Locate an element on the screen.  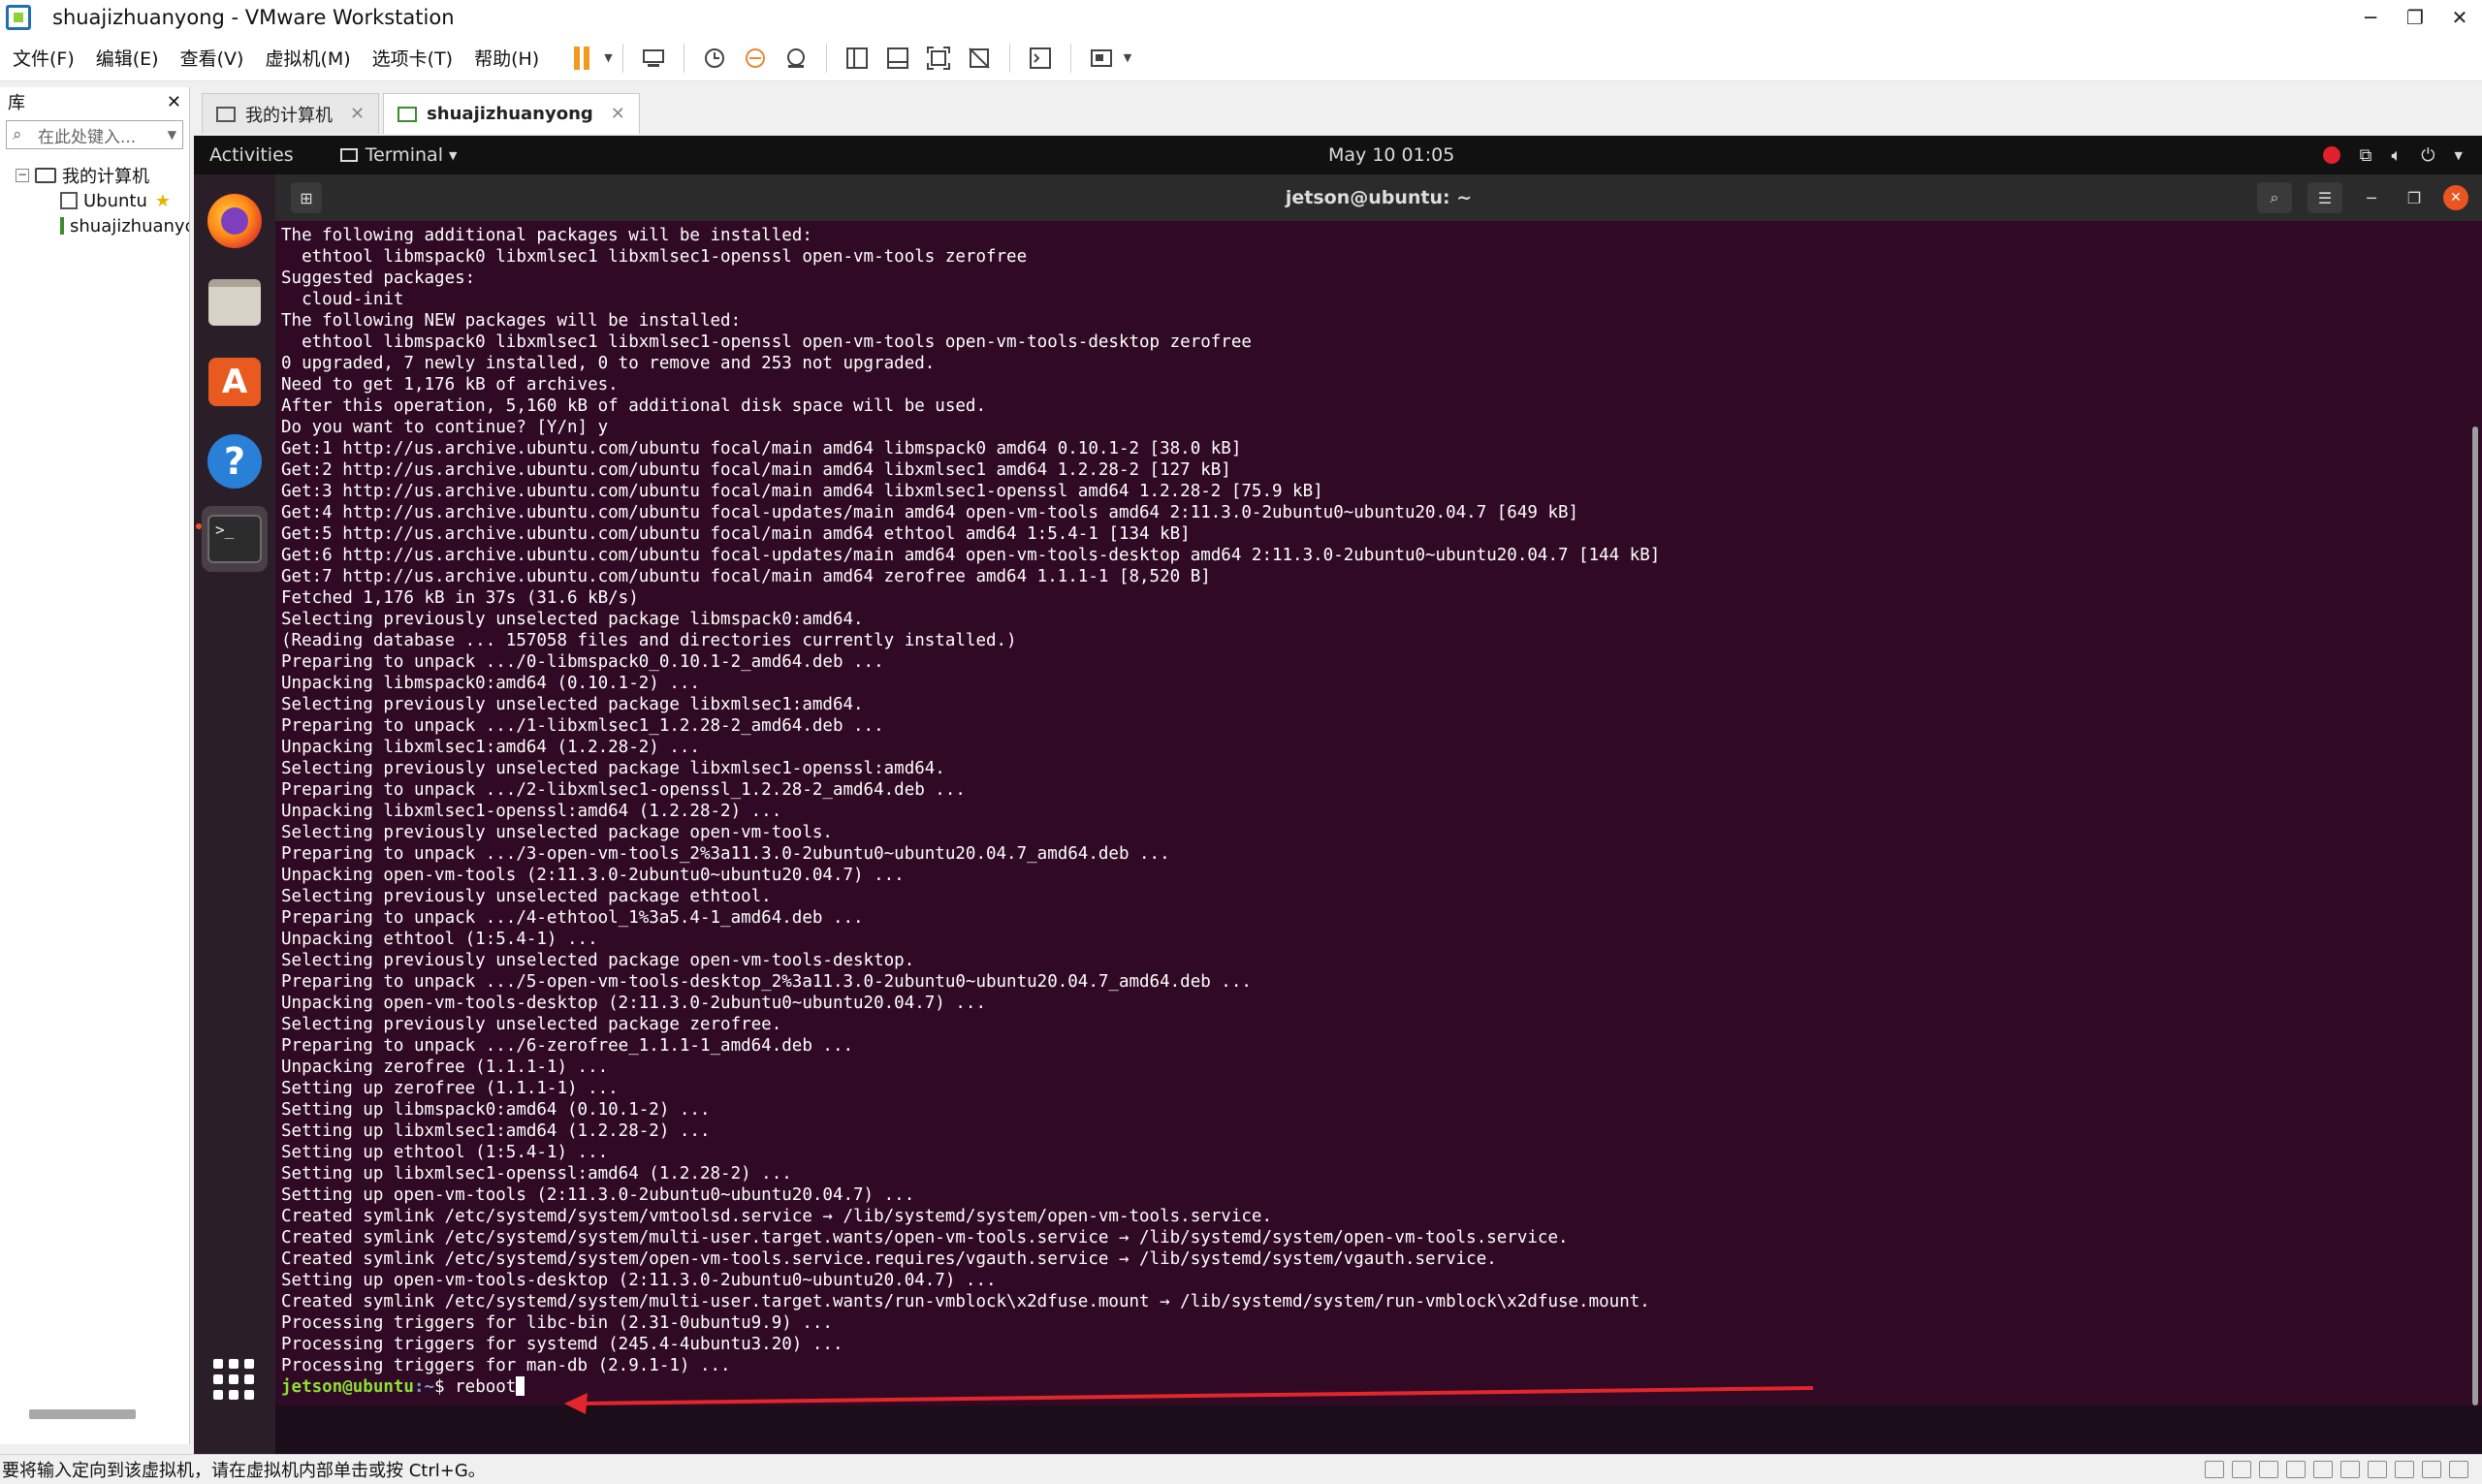
keyboard-icon is located at coordinates (653, 58).